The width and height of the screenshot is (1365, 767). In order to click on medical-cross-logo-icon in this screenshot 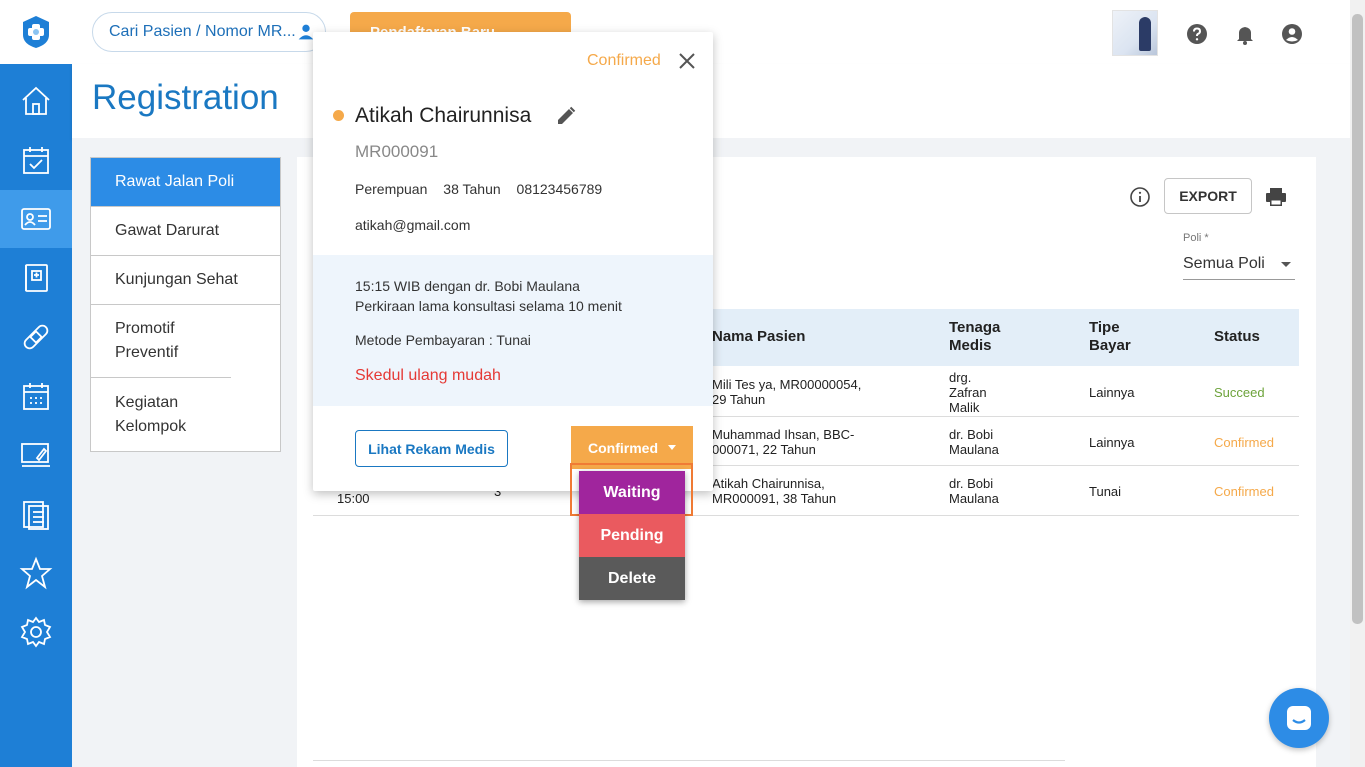, I will do `click(36, 32)`.